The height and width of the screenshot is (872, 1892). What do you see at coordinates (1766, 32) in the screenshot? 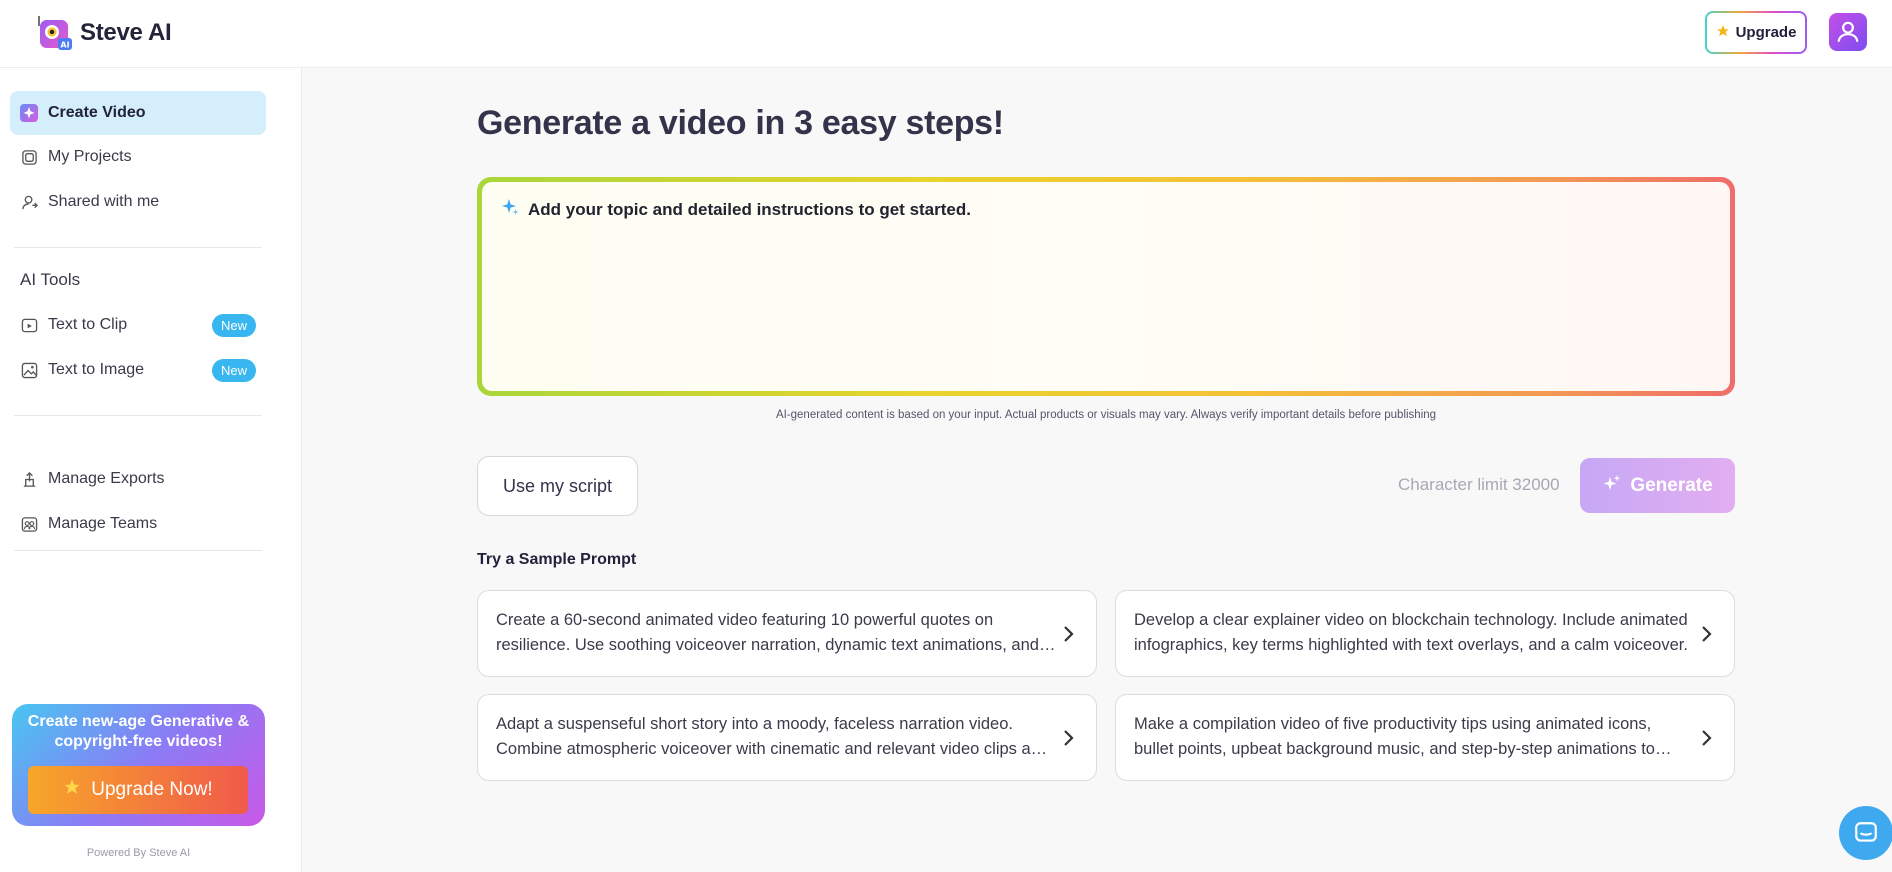
I see `upgrade-label: Upgrade` at bounding box center [1766, 32].